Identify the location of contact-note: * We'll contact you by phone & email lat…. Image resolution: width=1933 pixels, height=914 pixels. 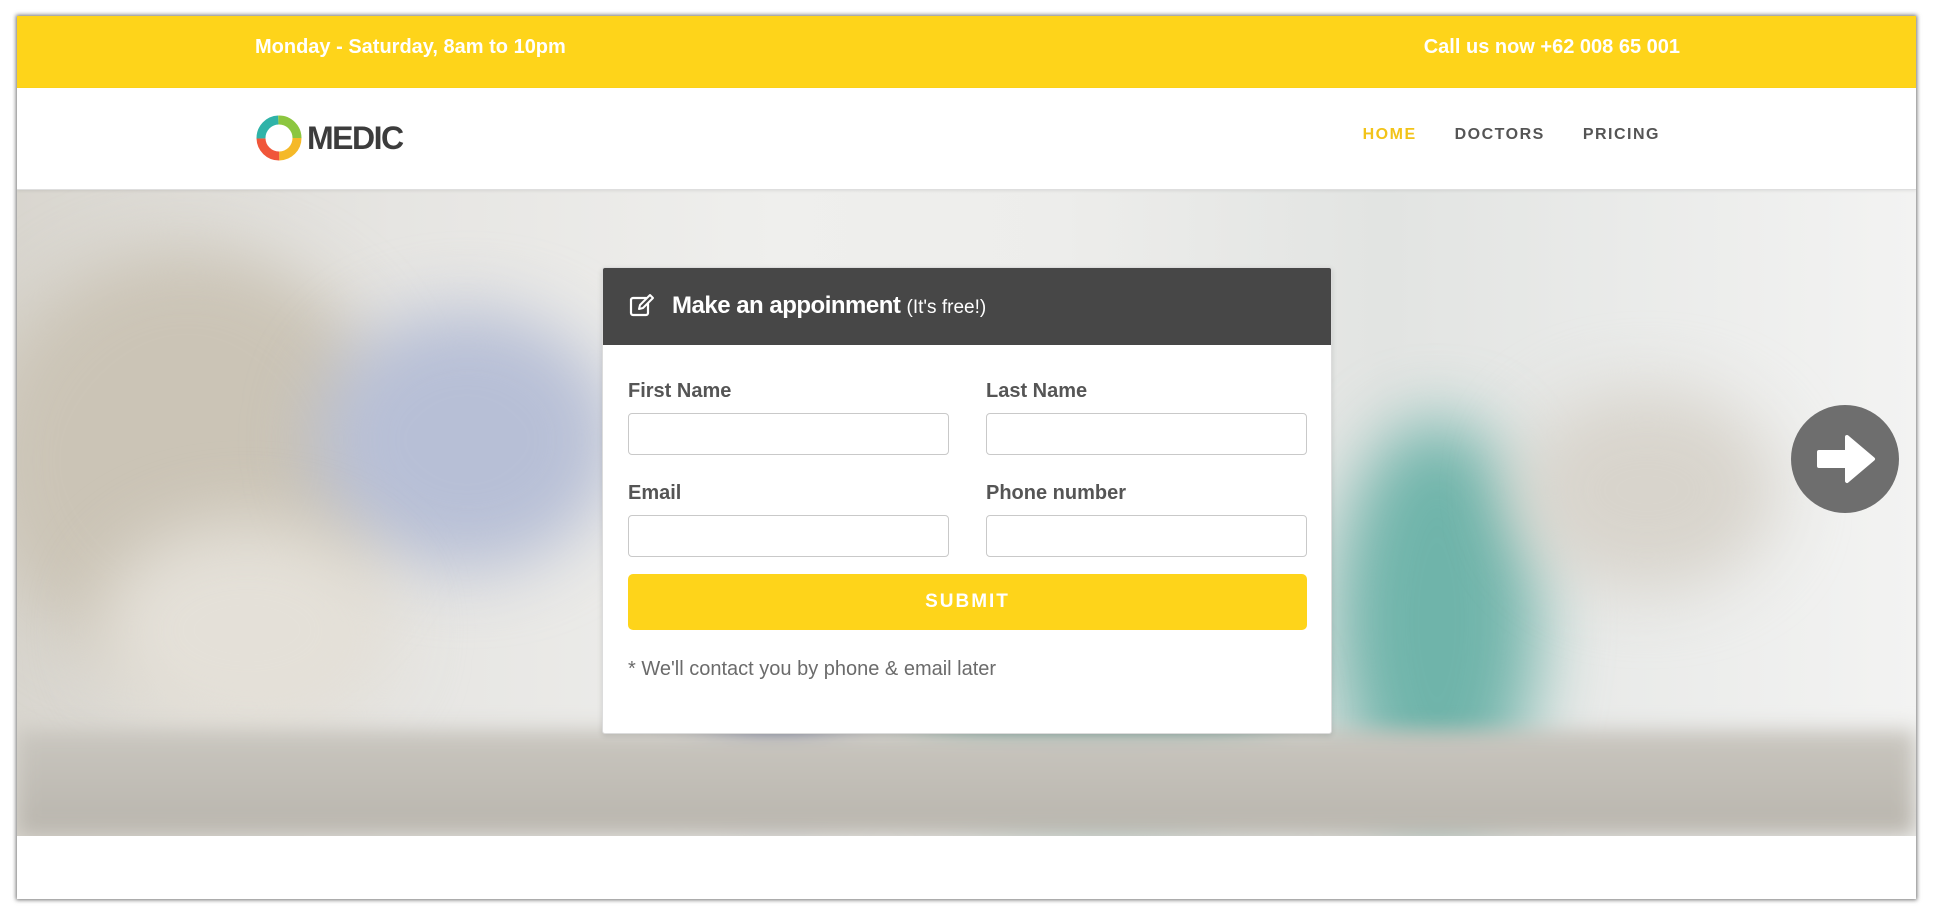
(812, 669).